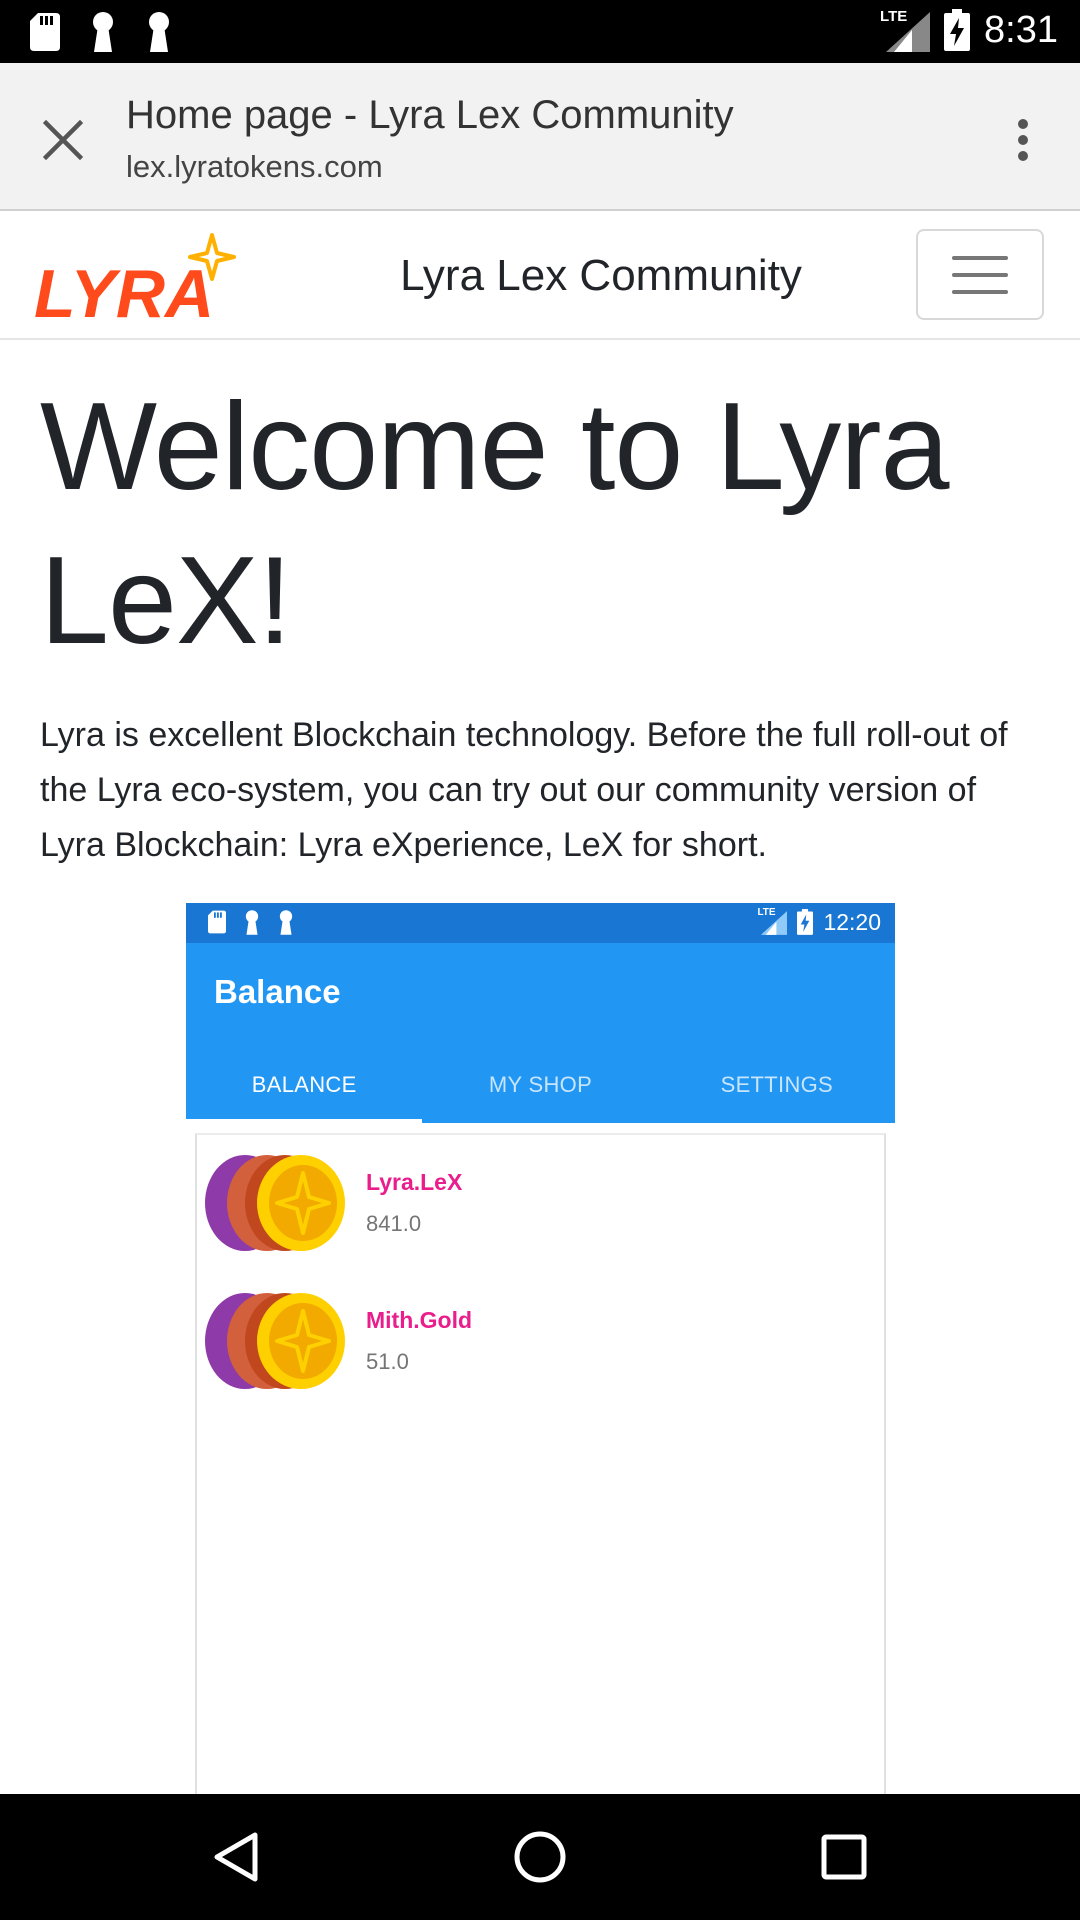 The image size is (1080, 1920). I want to click on more-vert-icon, so click(1023, 140).